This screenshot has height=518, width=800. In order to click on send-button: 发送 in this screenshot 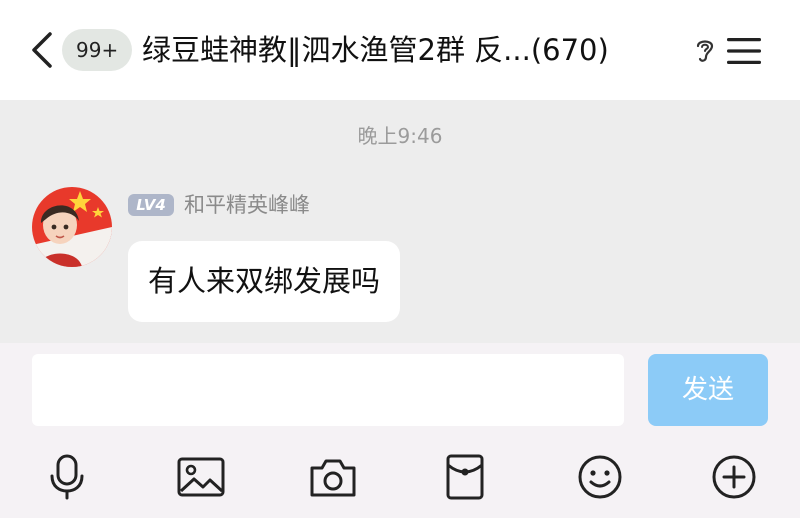, I will do `click(708, 390)`.